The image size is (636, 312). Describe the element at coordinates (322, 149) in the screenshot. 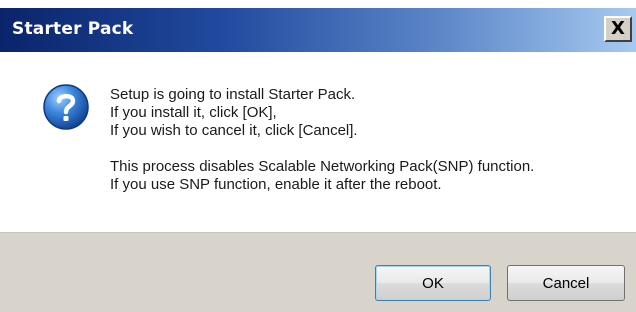

I see `message-spacer` at that location.